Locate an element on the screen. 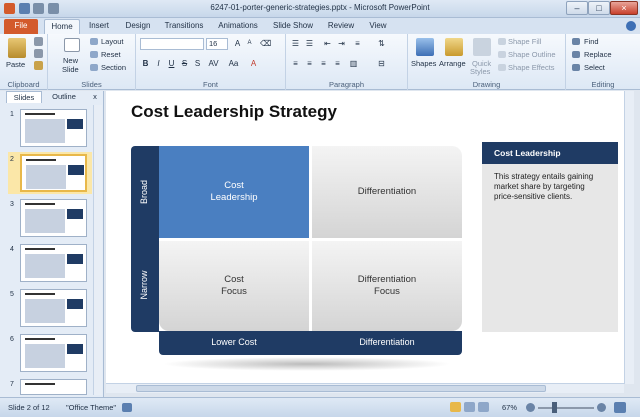  quadrant-cost-focus: Cost Focus is located at coordinates (234, 286).